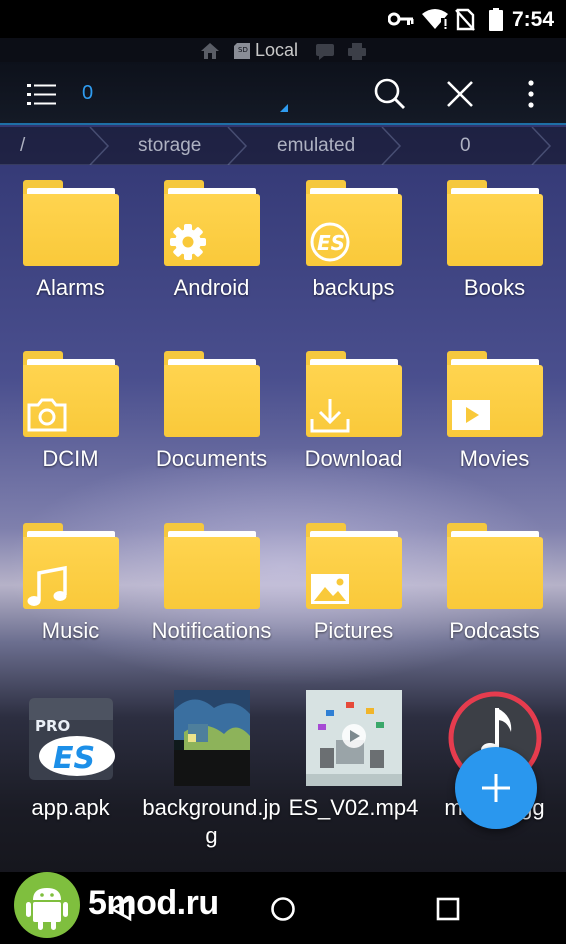 This screenshot has width=566, height=944. I want to click on folder-download-icon, so click(353, 394).